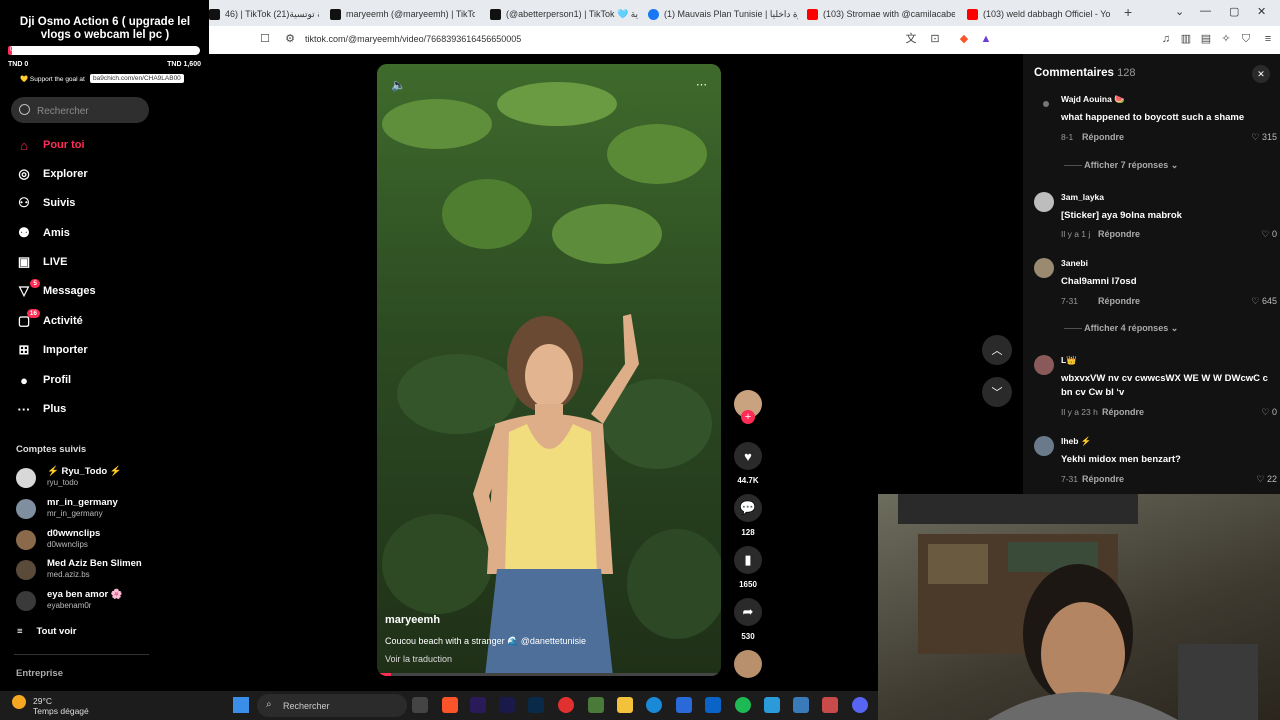  What do you see at coordinates (507, 705) in the screenshot?
I see `after-effects-icon` at bounding box center [507, 705].